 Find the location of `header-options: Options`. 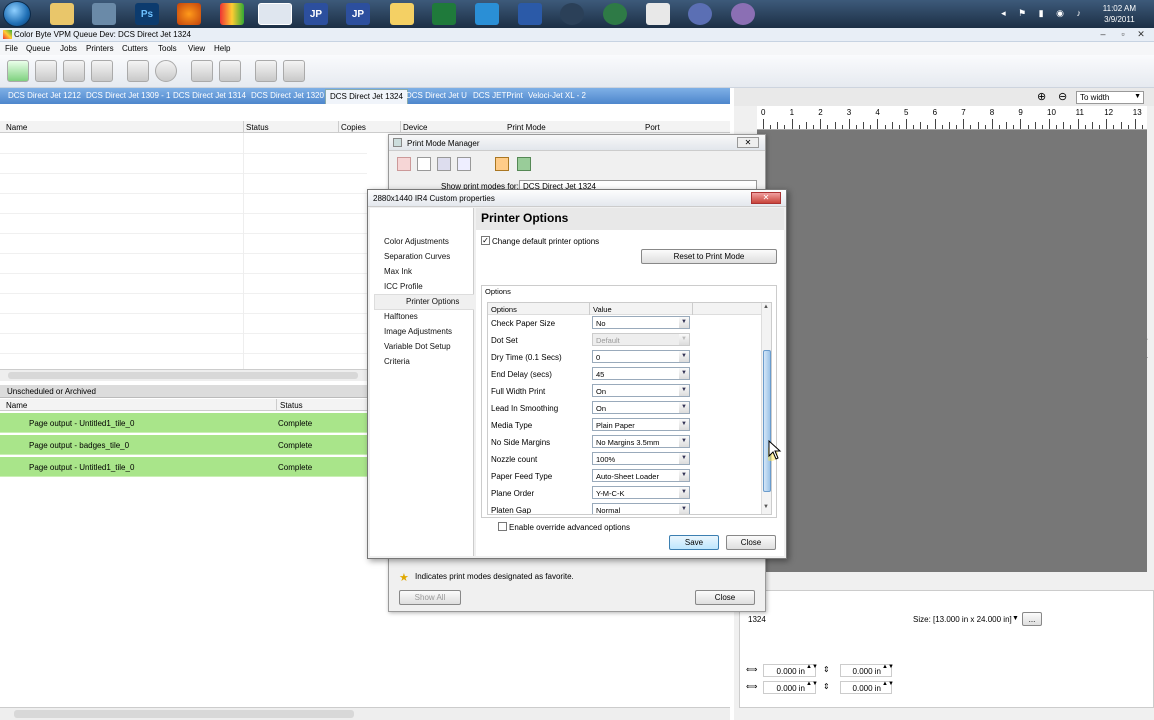

header-options: Options is located at coordinates (504, 309).